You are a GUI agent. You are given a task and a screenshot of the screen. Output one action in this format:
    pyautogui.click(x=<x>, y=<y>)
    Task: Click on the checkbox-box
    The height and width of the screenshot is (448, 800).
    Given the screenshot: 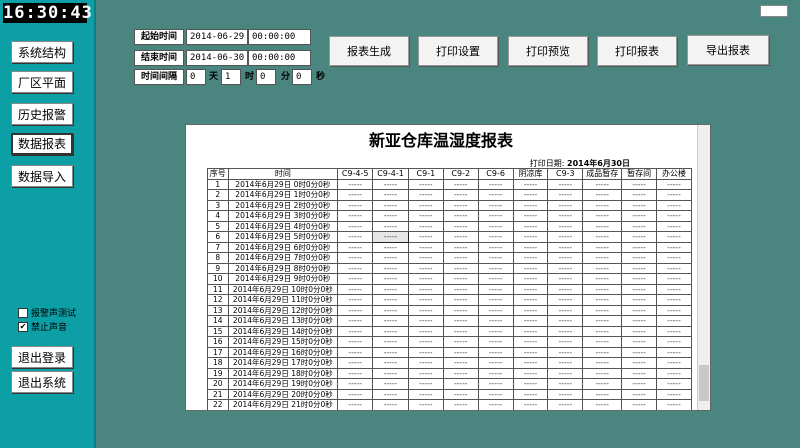 What is the action you would take?
    pyautogui.click(x=23, y=312)
    